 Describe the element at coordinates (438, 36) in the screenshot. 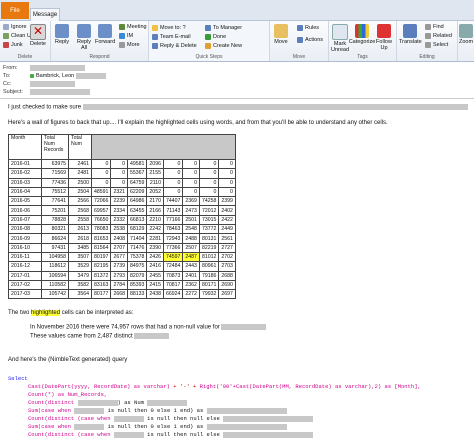

I see `related-button: Related` at that location.